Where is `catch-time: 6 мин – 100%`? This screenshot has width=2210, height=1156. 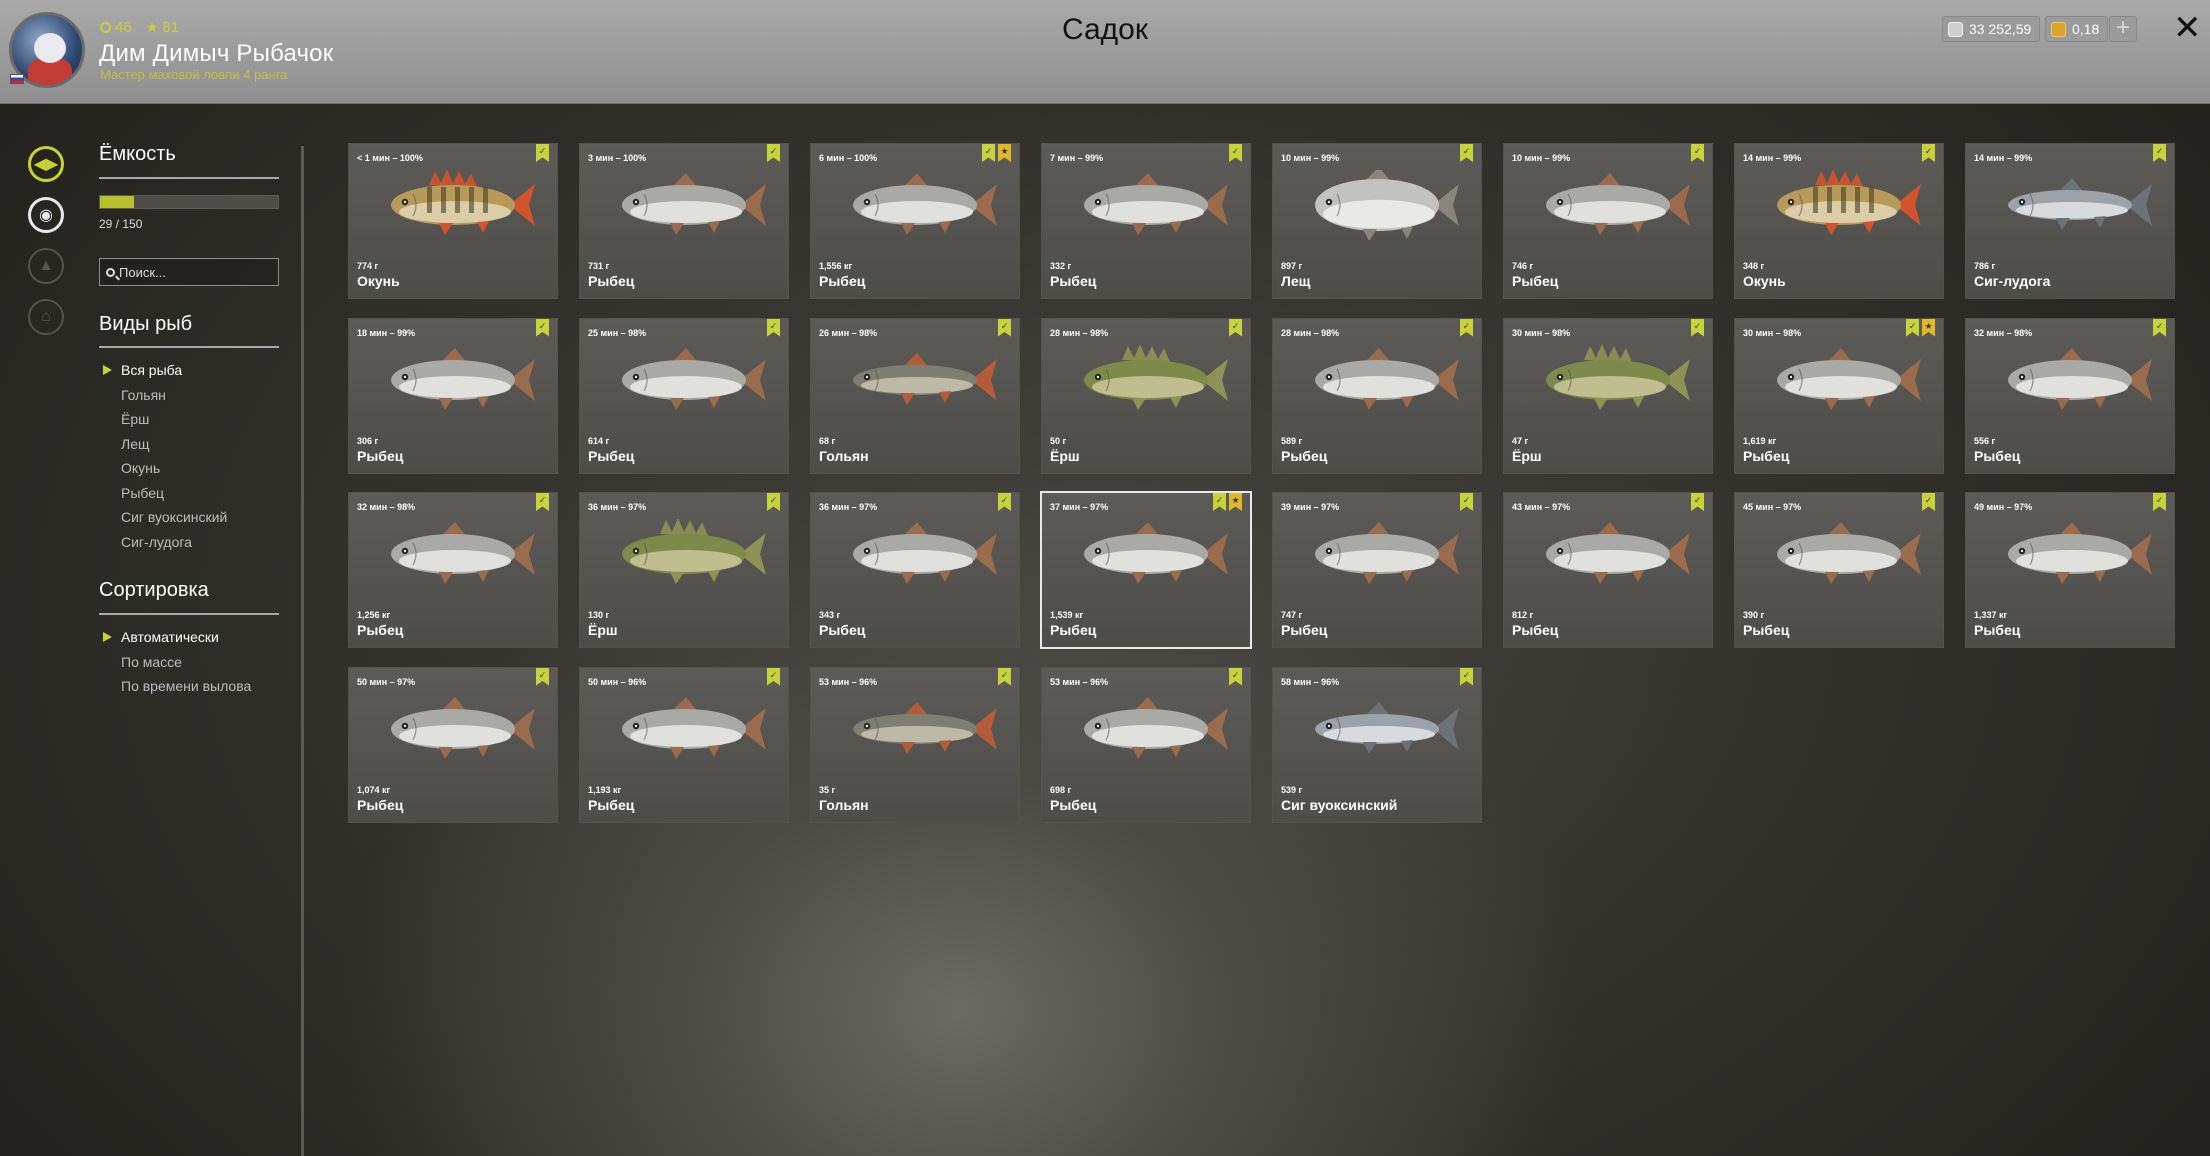
catch-time: 6 мин – 100% is located at coordinates (848, 158).